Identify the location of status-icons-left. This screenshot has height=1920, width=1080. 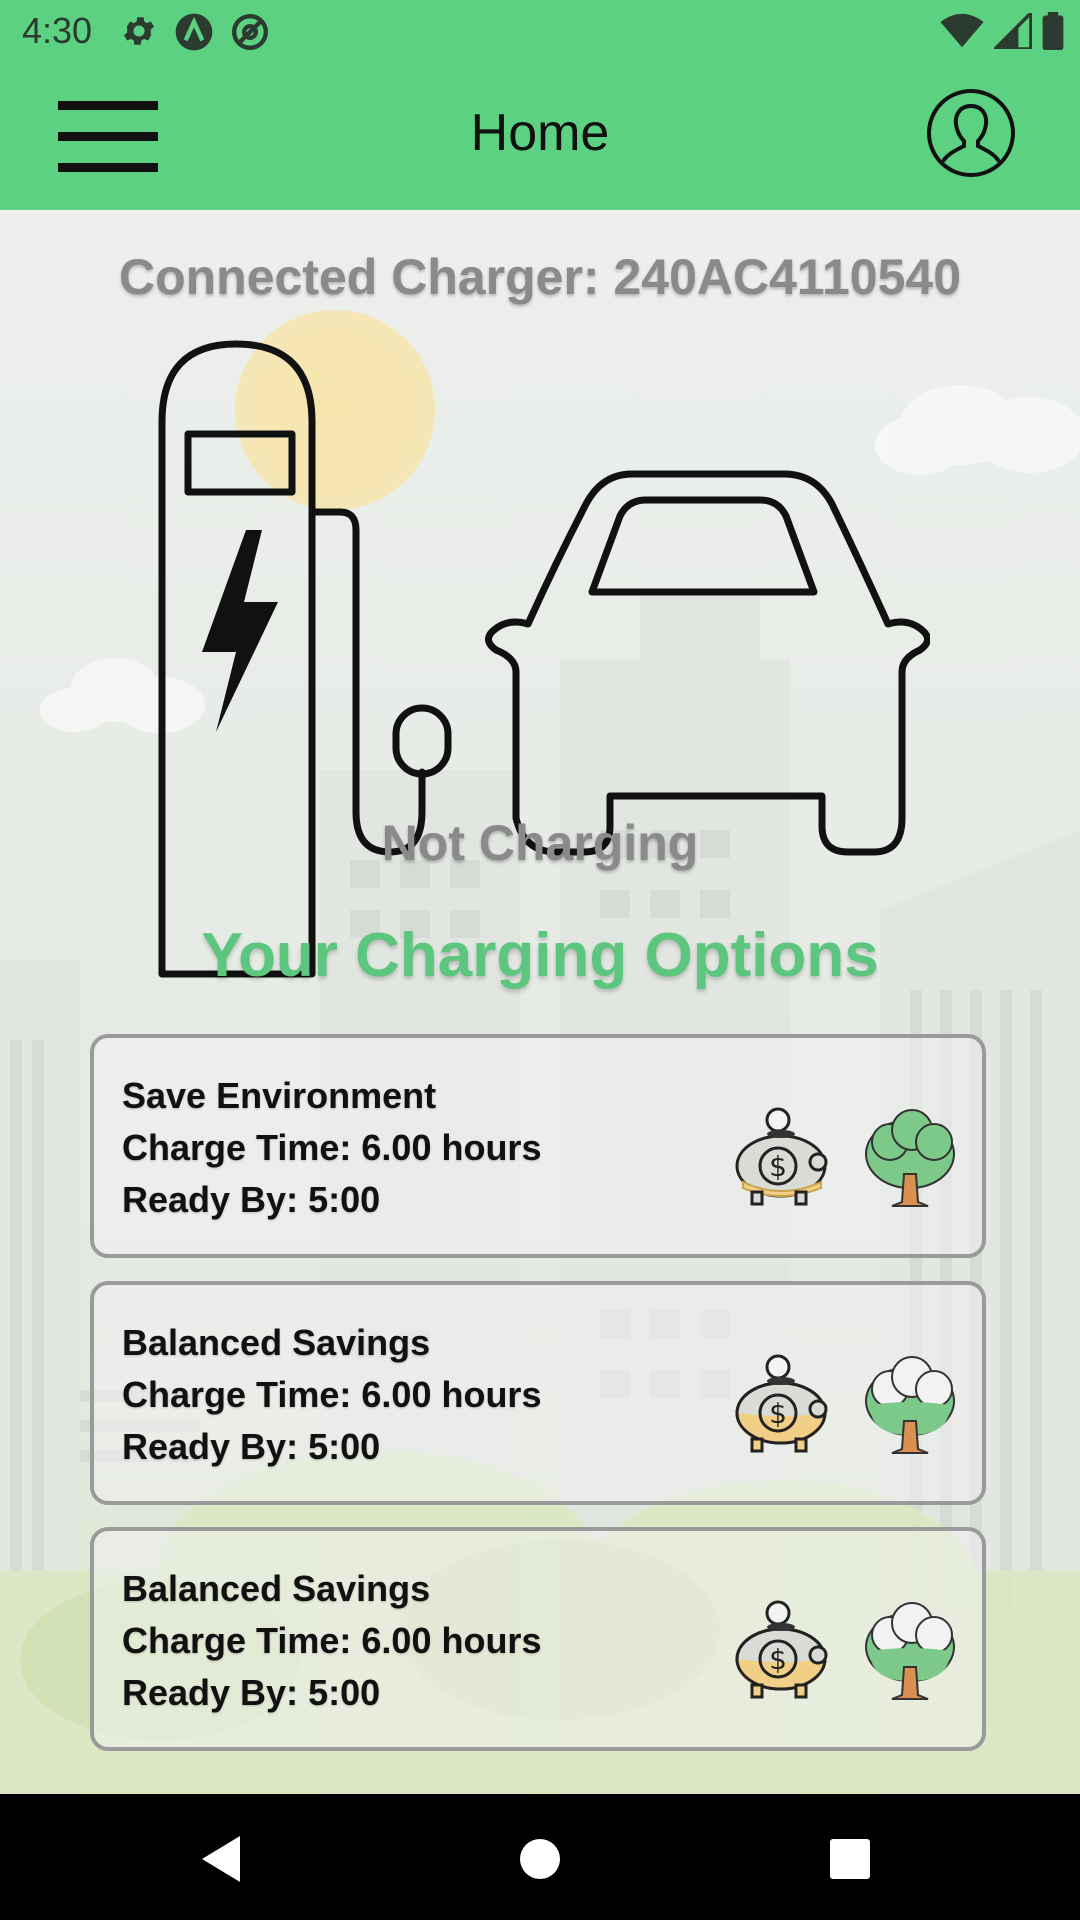
(195, 32).